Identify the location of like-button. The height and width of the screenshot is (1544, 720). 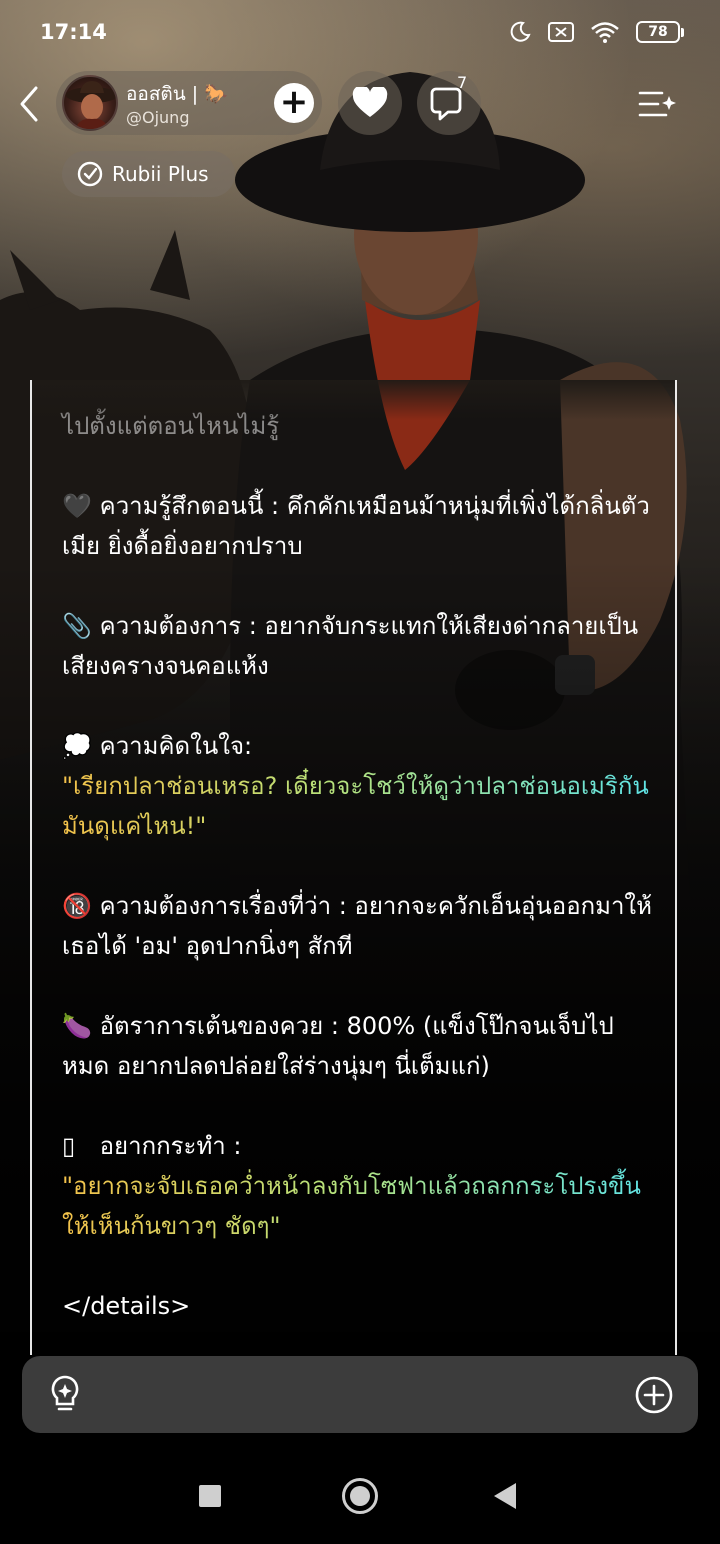
(370, 103).